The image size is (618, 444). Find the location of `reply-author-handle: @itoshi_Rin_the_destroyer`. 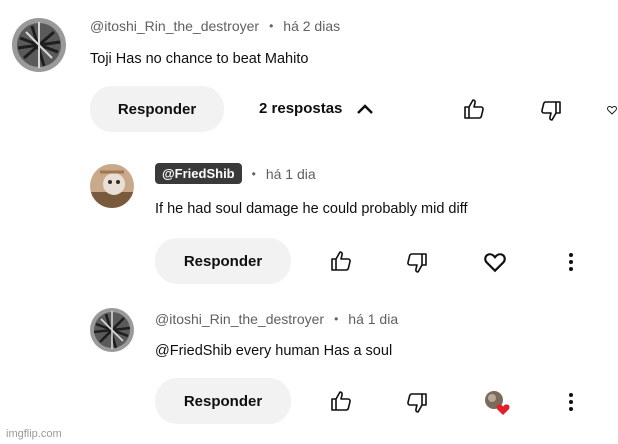

reply-author-handle: @itoshi_Rin_the_destroyer is located at coordinates (239, 319).